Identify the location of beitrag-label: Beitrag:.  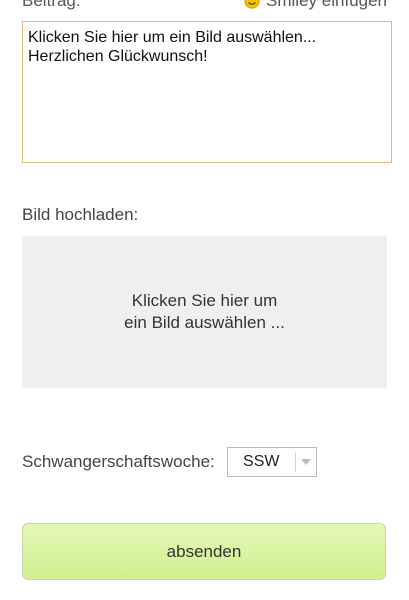
(51, 5).